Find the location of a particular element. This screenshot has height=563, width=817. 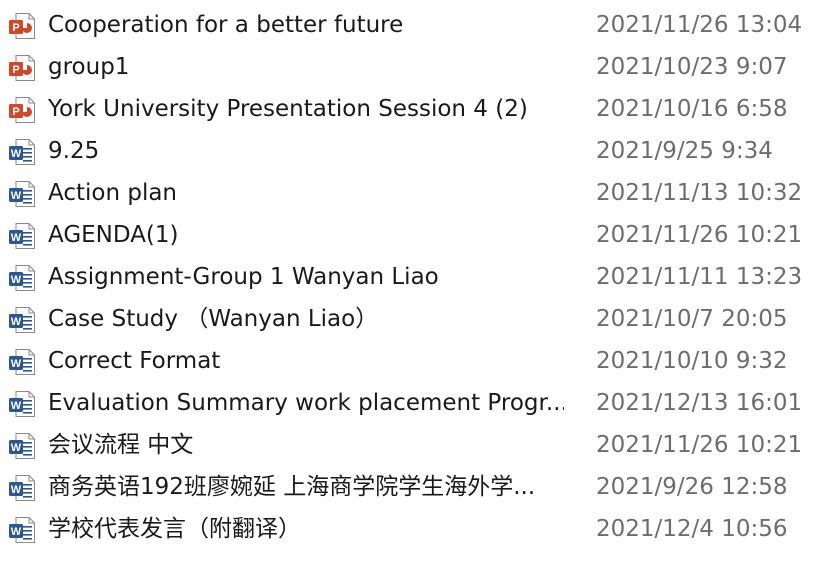

file-name: Correct Format is located at coordinates (134, 361).